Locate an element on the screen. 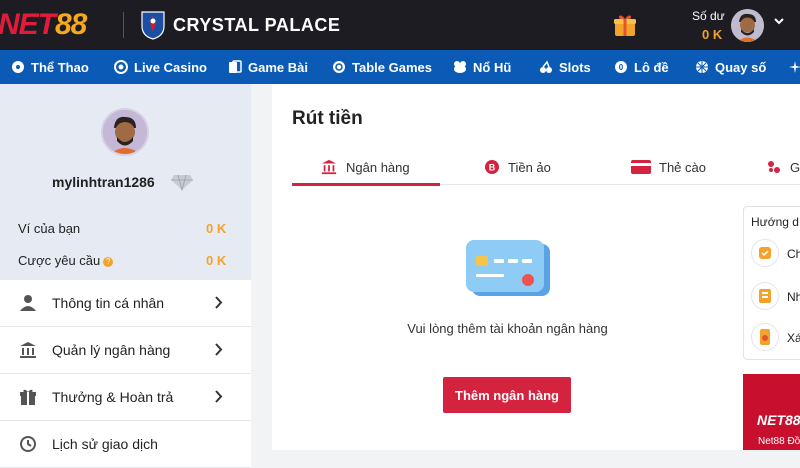 The height and width of the screenshot is (468, 800). nav-item-game-bai: Game Bài is located at coordinates (268, 67).